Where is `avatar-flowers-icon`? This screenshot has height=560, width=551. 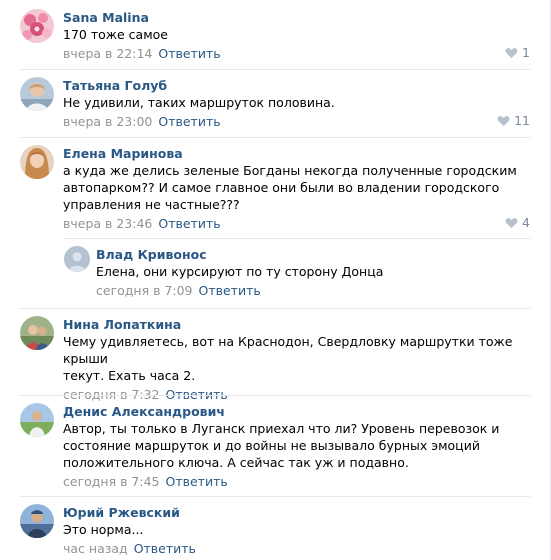 avatar-flowers-icon is located at coordinates (37, 26).